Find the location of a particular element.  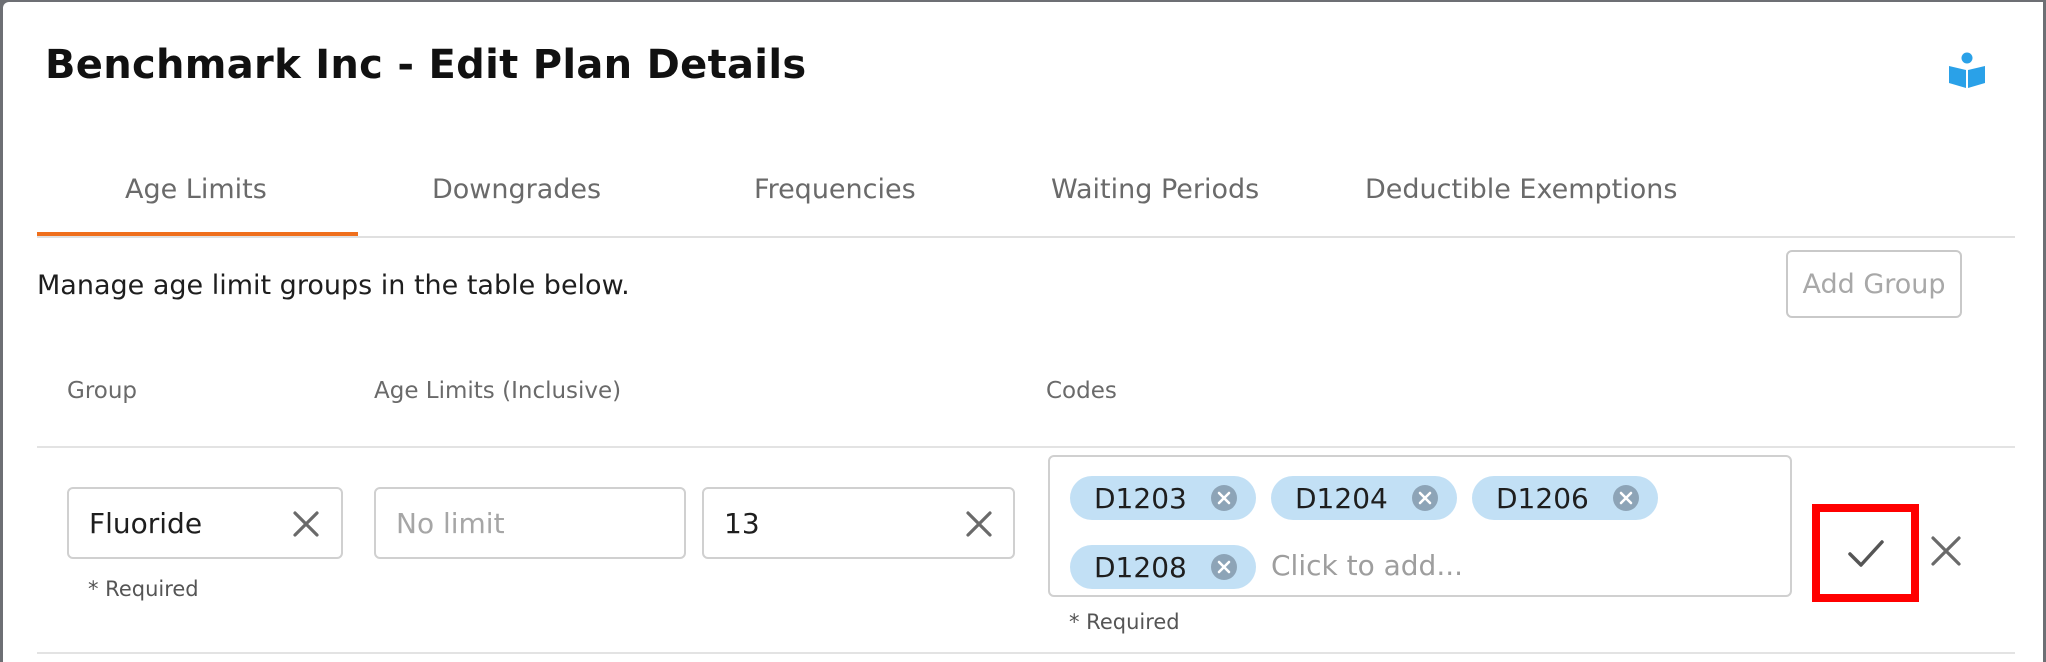

code-chip: D1208 is located at coordinates (1163, 567).